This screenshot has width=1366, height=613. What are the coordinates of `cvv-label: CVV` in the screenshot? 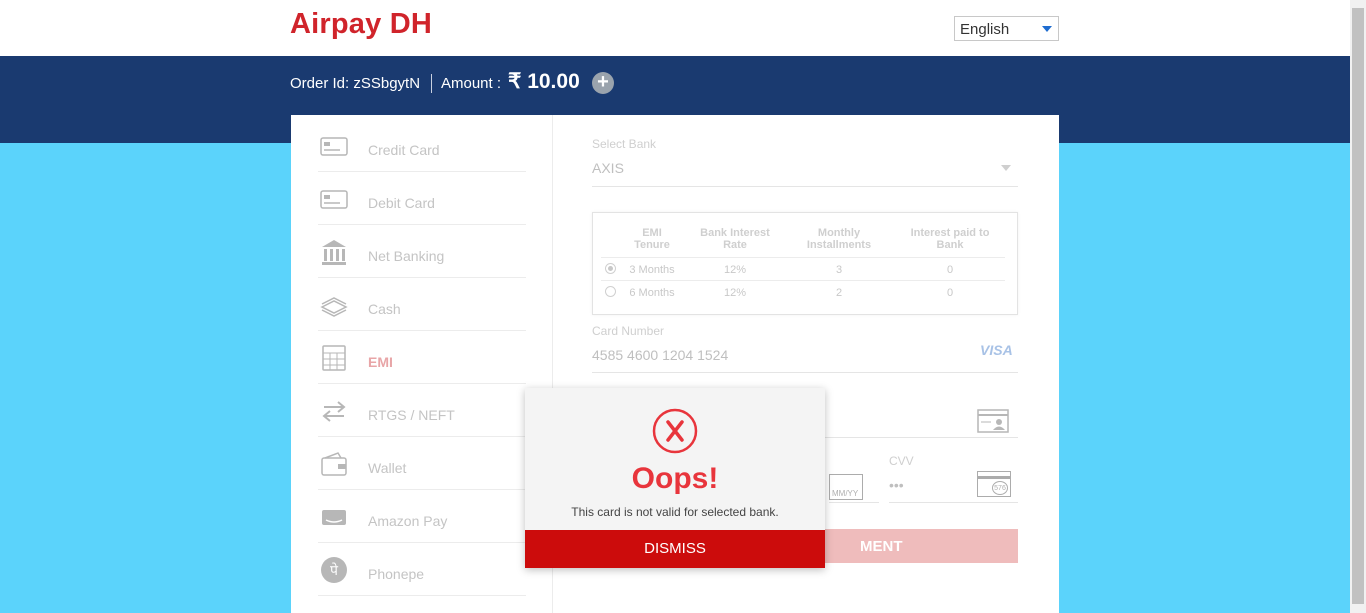 It's located at (901, 461).